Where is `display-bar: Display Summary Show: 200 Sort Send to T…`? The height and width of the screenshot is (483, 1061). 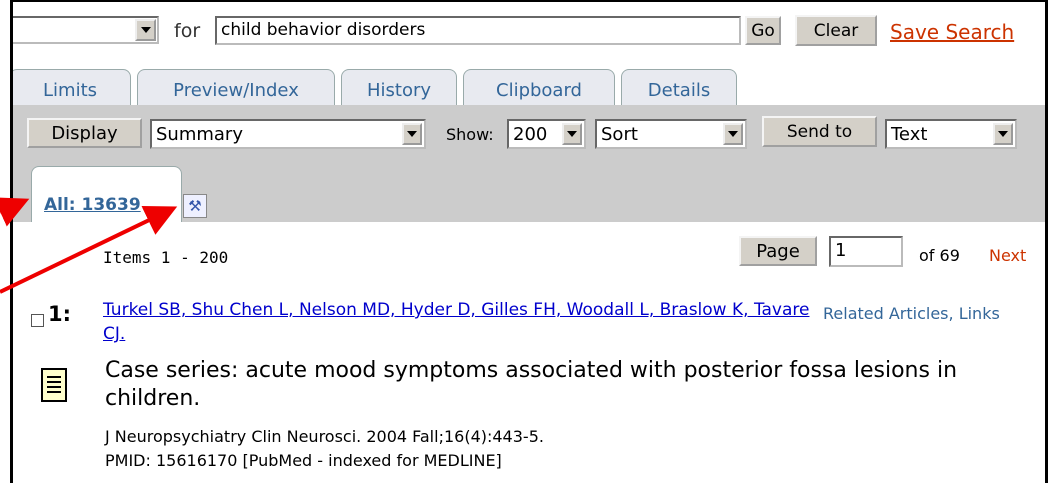
display-bar: Display Summary Show: 200 Sort Send to T… is located at coordinates (529, 132).